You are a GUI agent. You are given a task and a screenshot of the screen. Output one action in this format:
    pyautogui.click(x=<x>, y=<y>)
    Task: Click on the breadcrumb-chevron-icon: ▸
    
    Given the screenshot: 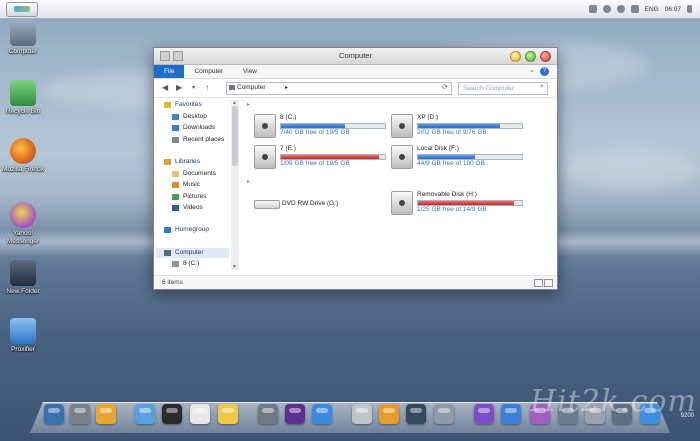 What is the action you would take?
    pyautogui.click(x=286, y=87)
    